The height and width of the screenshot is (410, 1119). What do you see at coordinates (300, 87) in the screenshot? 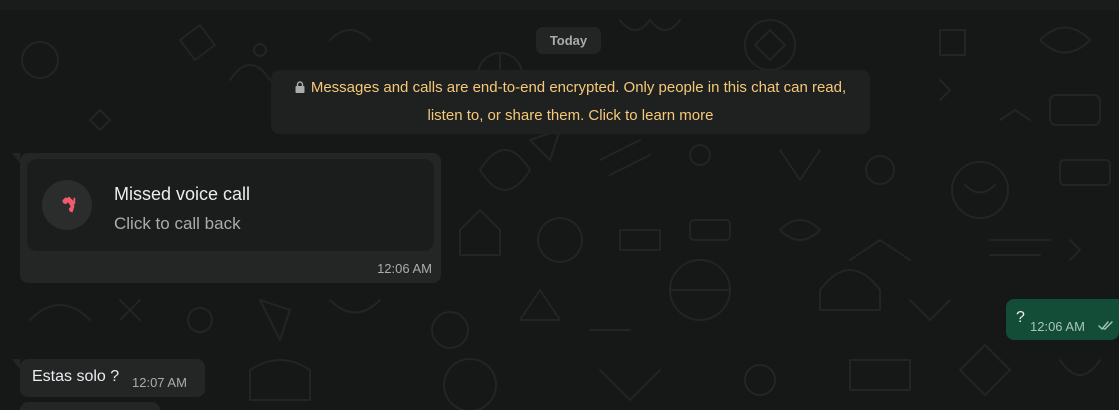
I see `lock-icon` at bounding box center [300, 87].